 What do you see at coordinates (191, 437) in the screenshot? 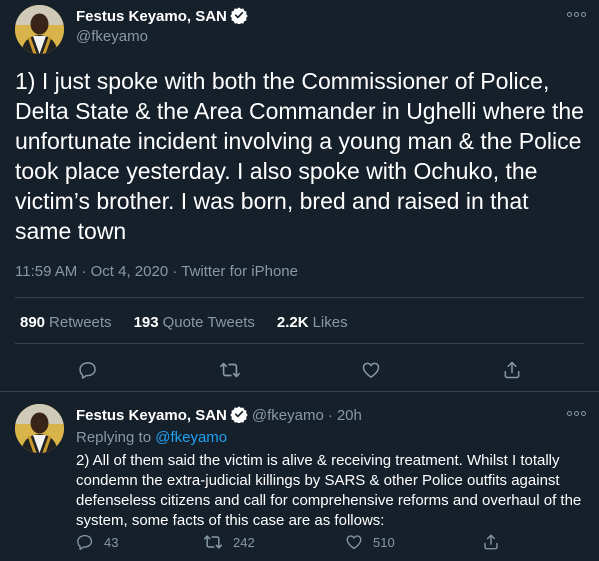
I see `replying-to-link: @fkeyamo` at bounding box center [191, 437].